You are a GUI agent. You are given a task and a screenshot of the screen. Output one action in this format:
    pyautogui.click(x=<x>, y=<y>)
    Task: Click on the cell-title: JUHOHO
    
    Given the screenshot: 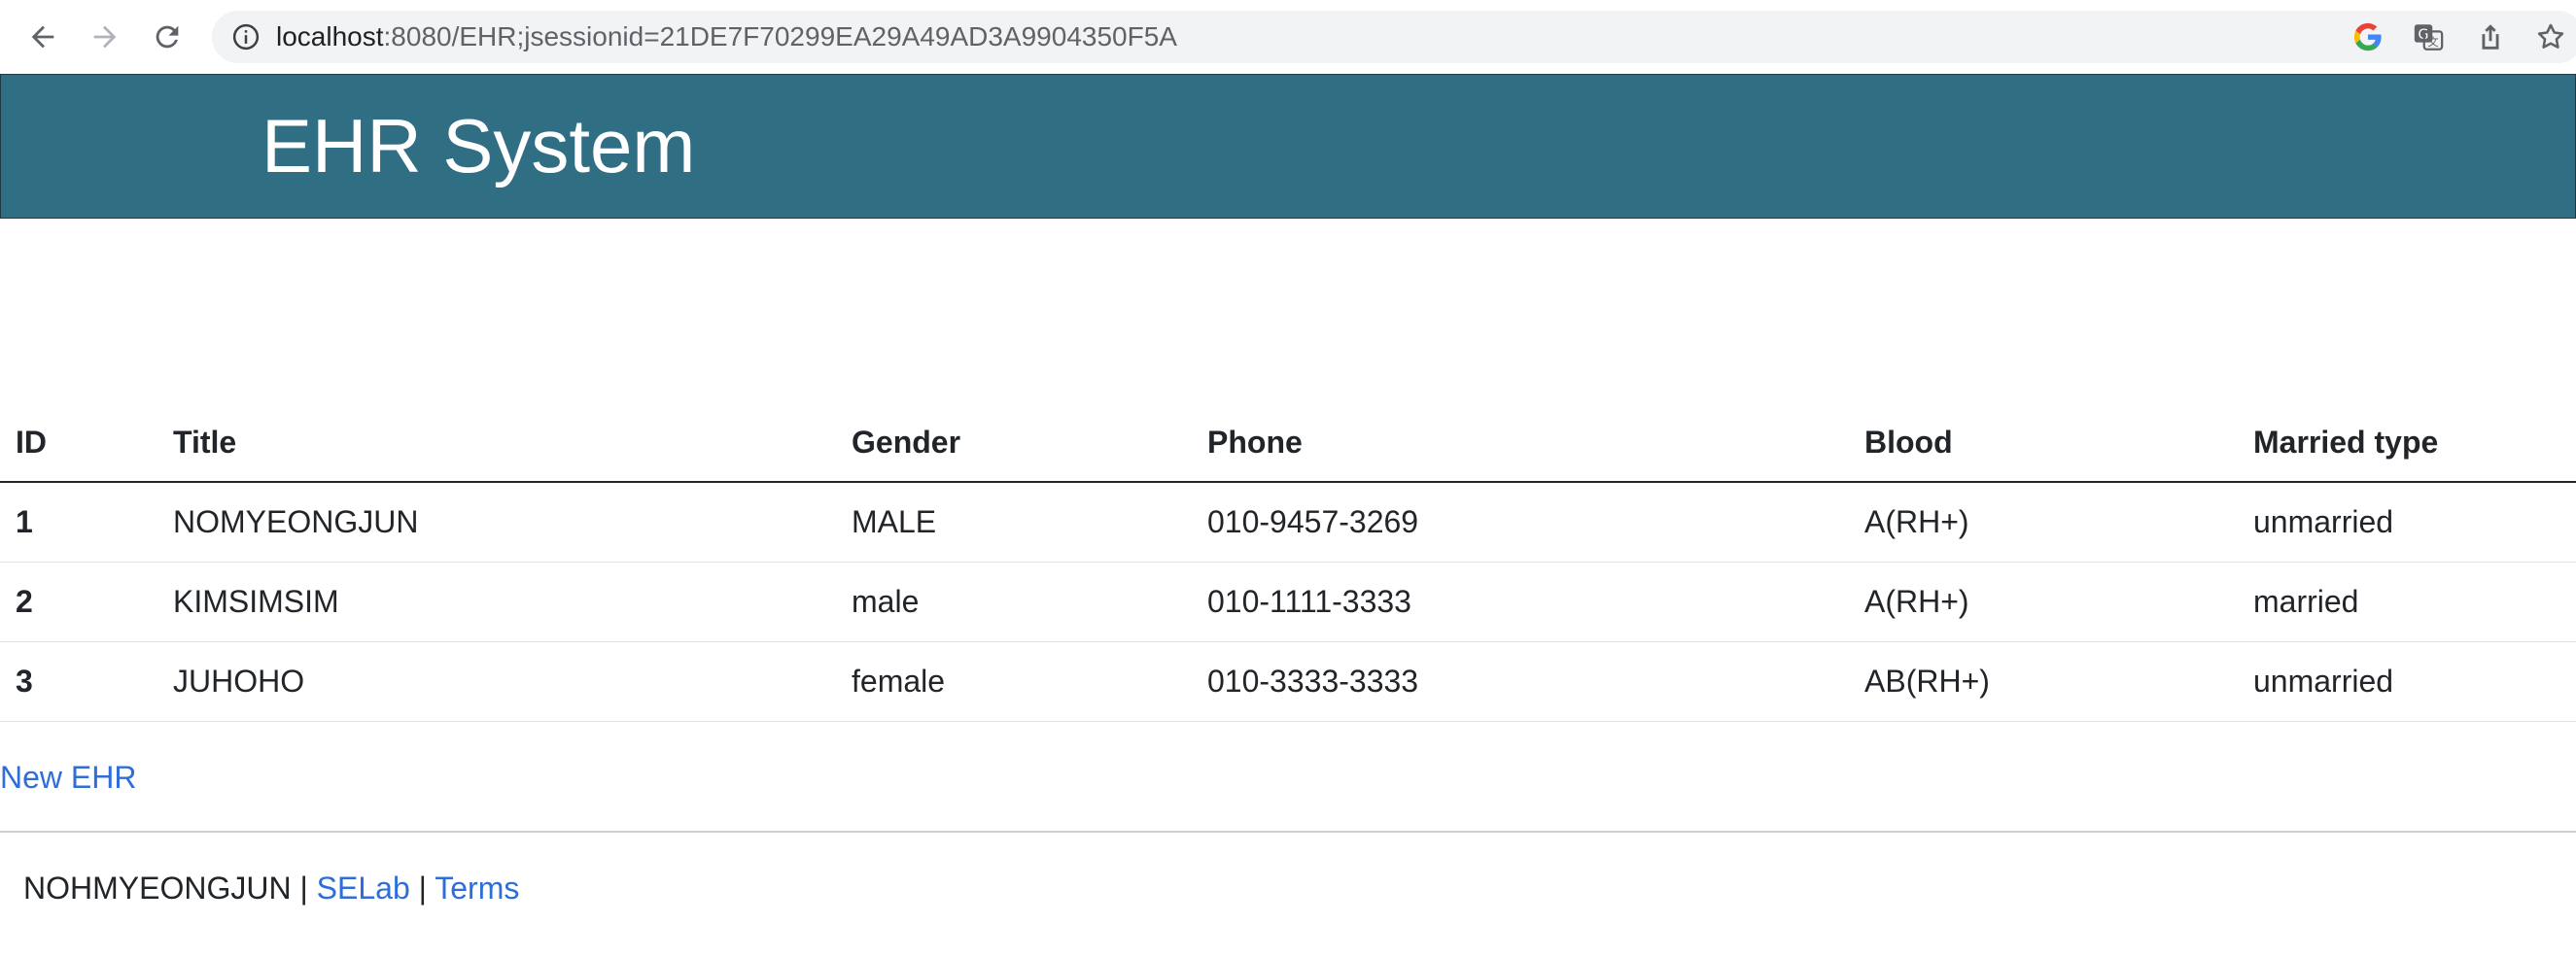 What is the action you would take?
    pyautogui.click(x=496, y=681)
    